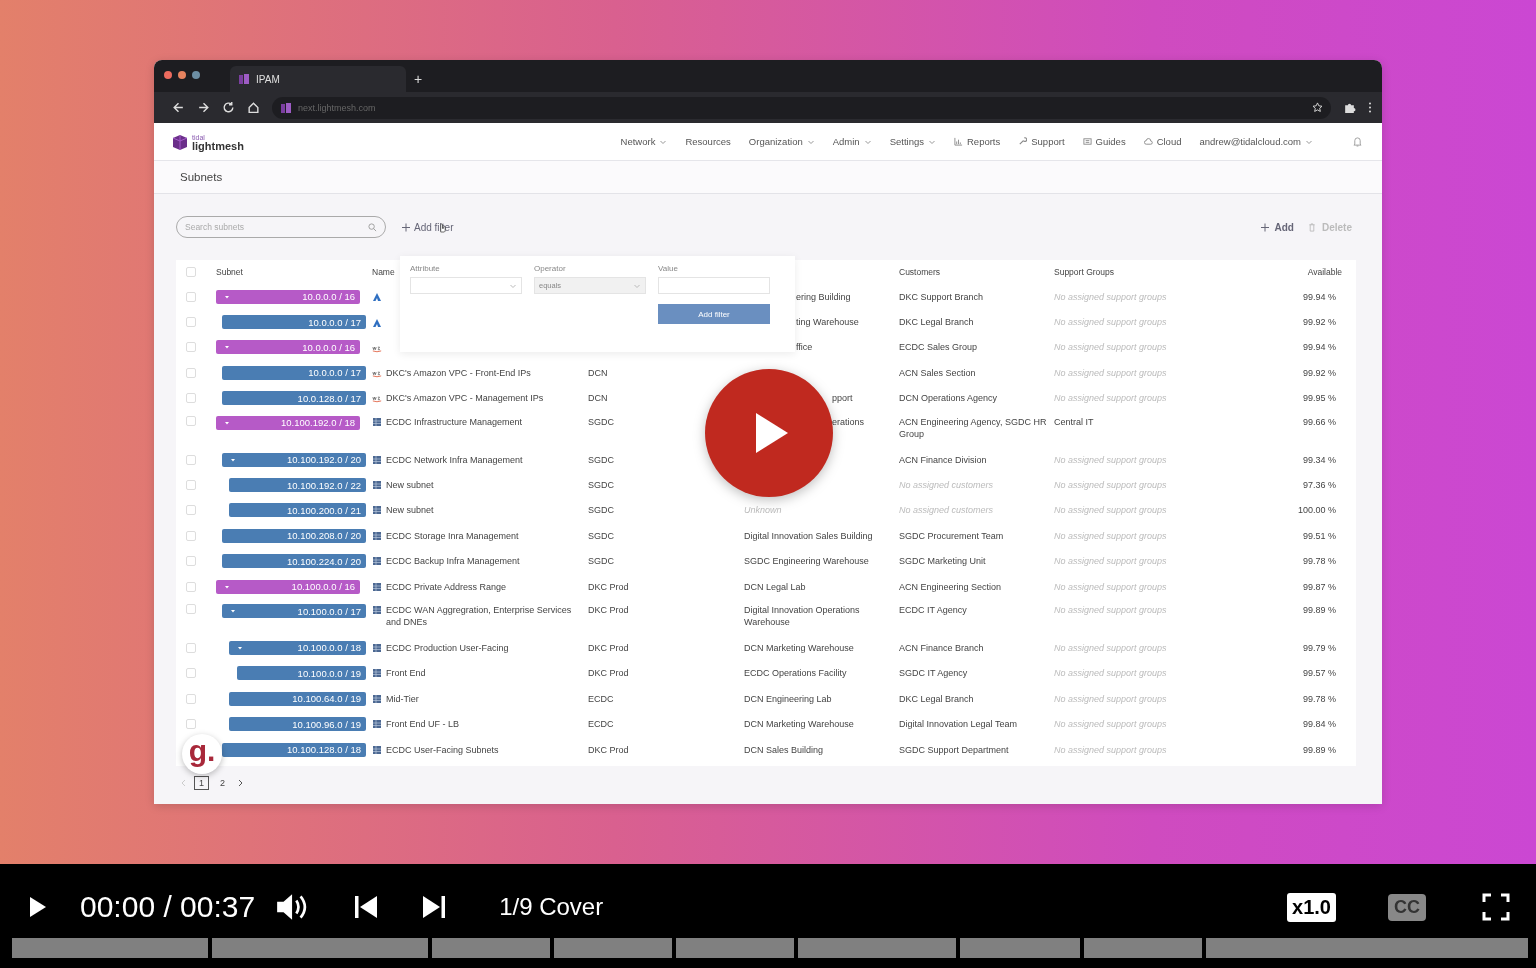  I want to click on page-button: 2, so click(223, 783).